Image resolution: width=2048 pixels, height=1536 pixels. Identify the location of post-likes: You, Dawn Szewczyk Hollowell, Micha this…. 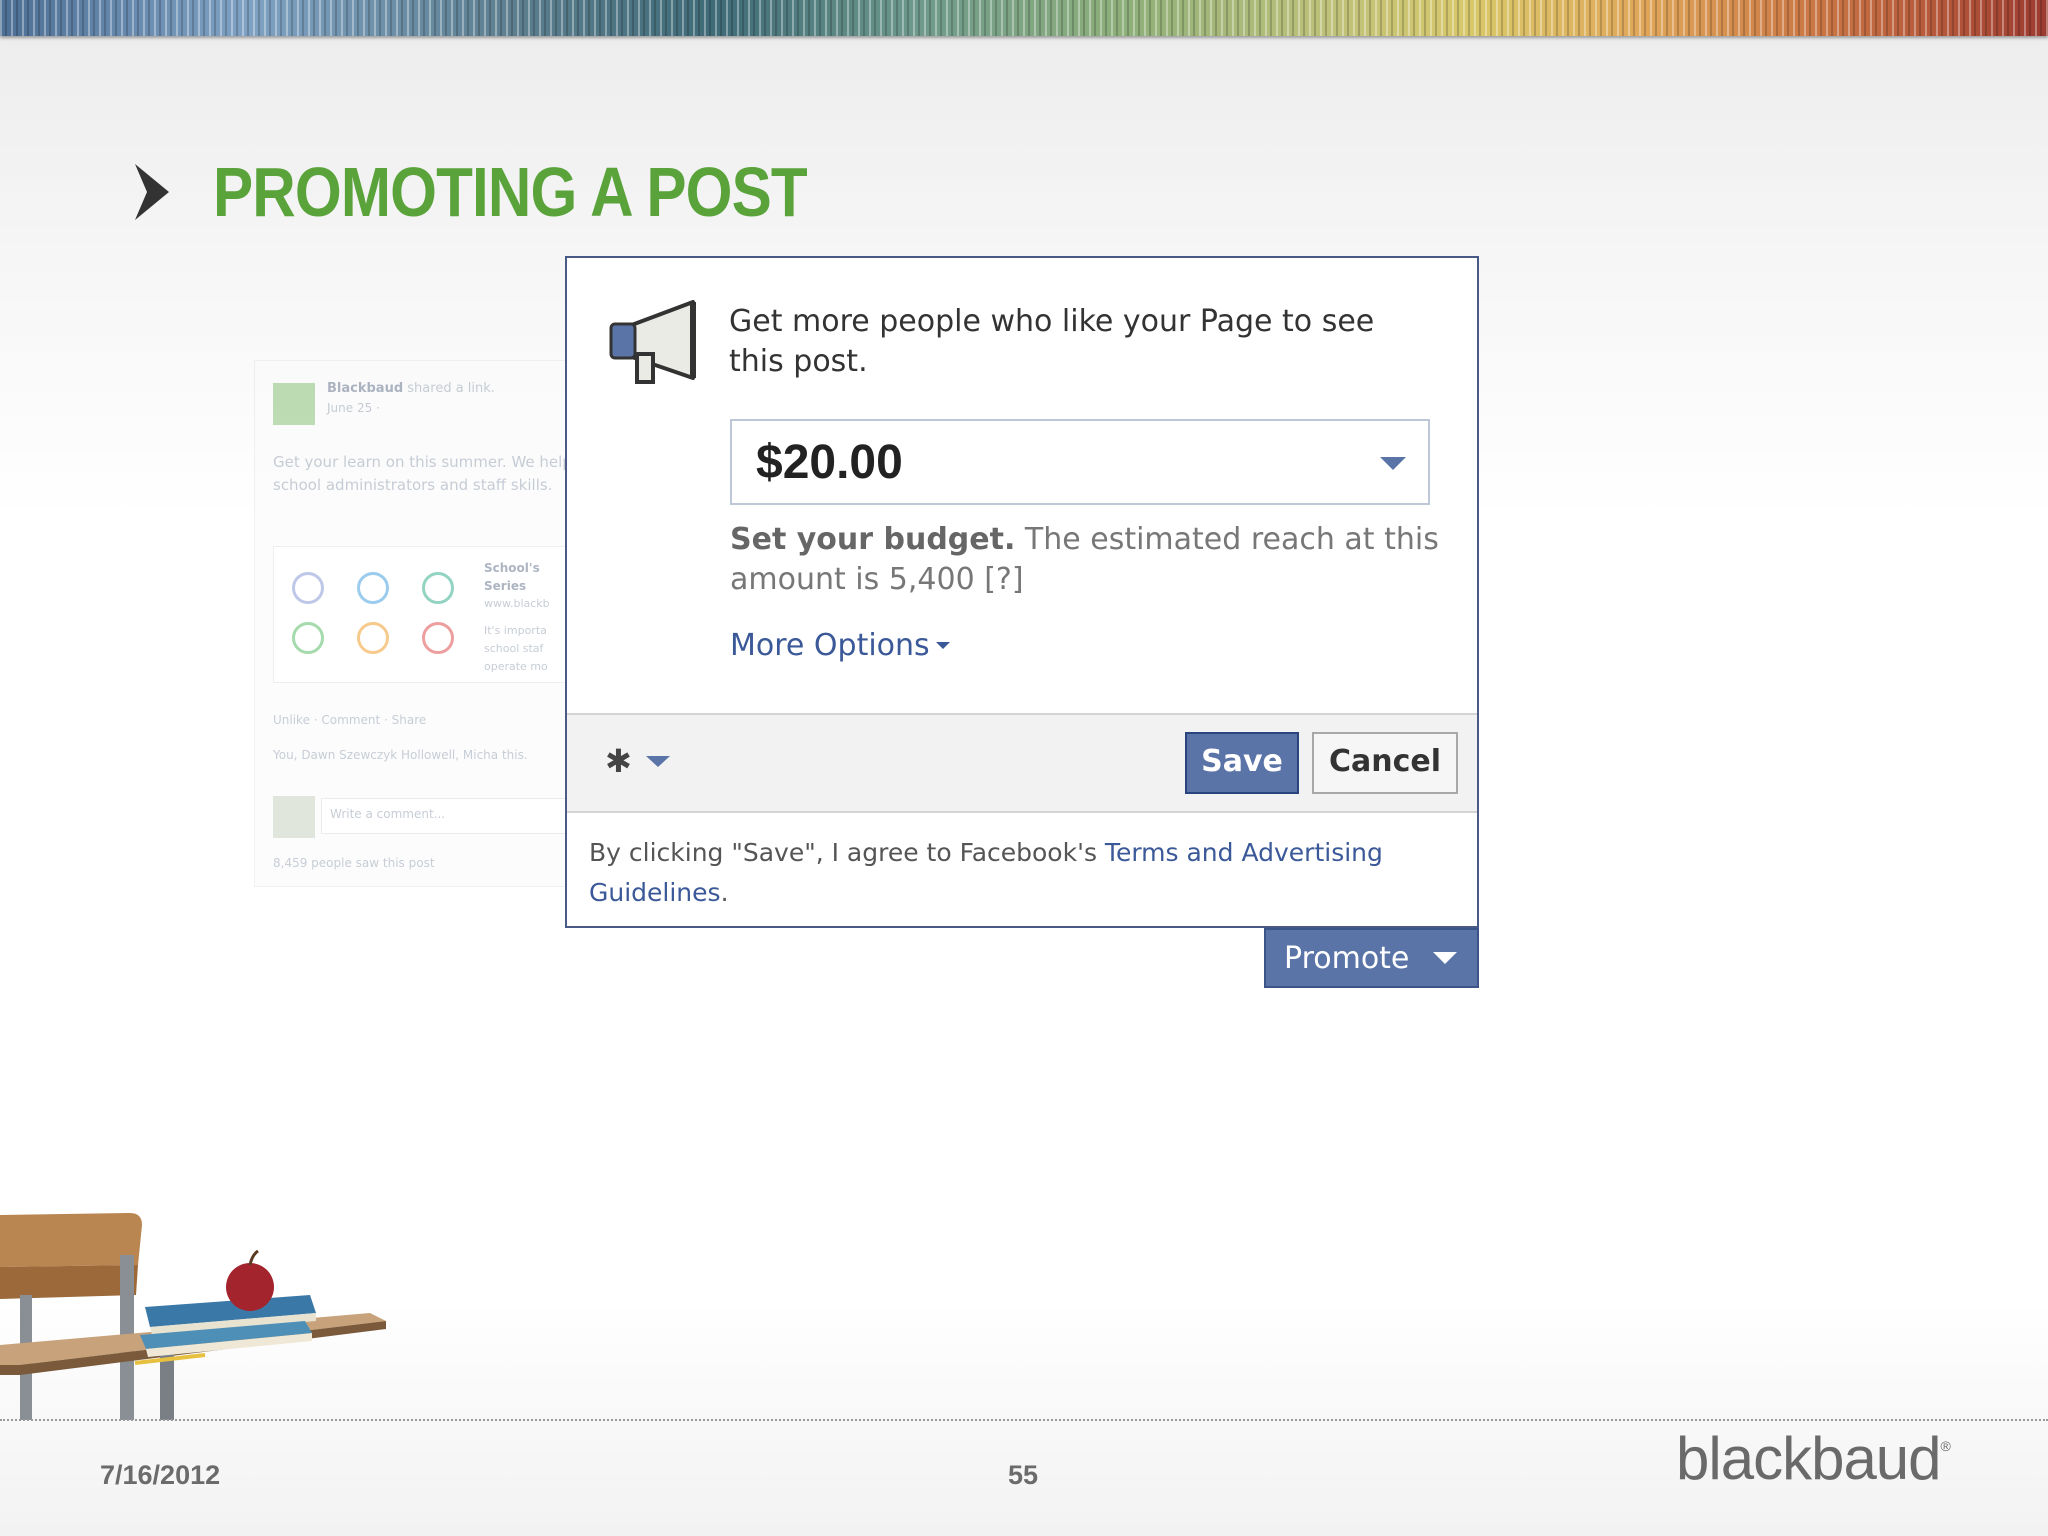
(400, 755).